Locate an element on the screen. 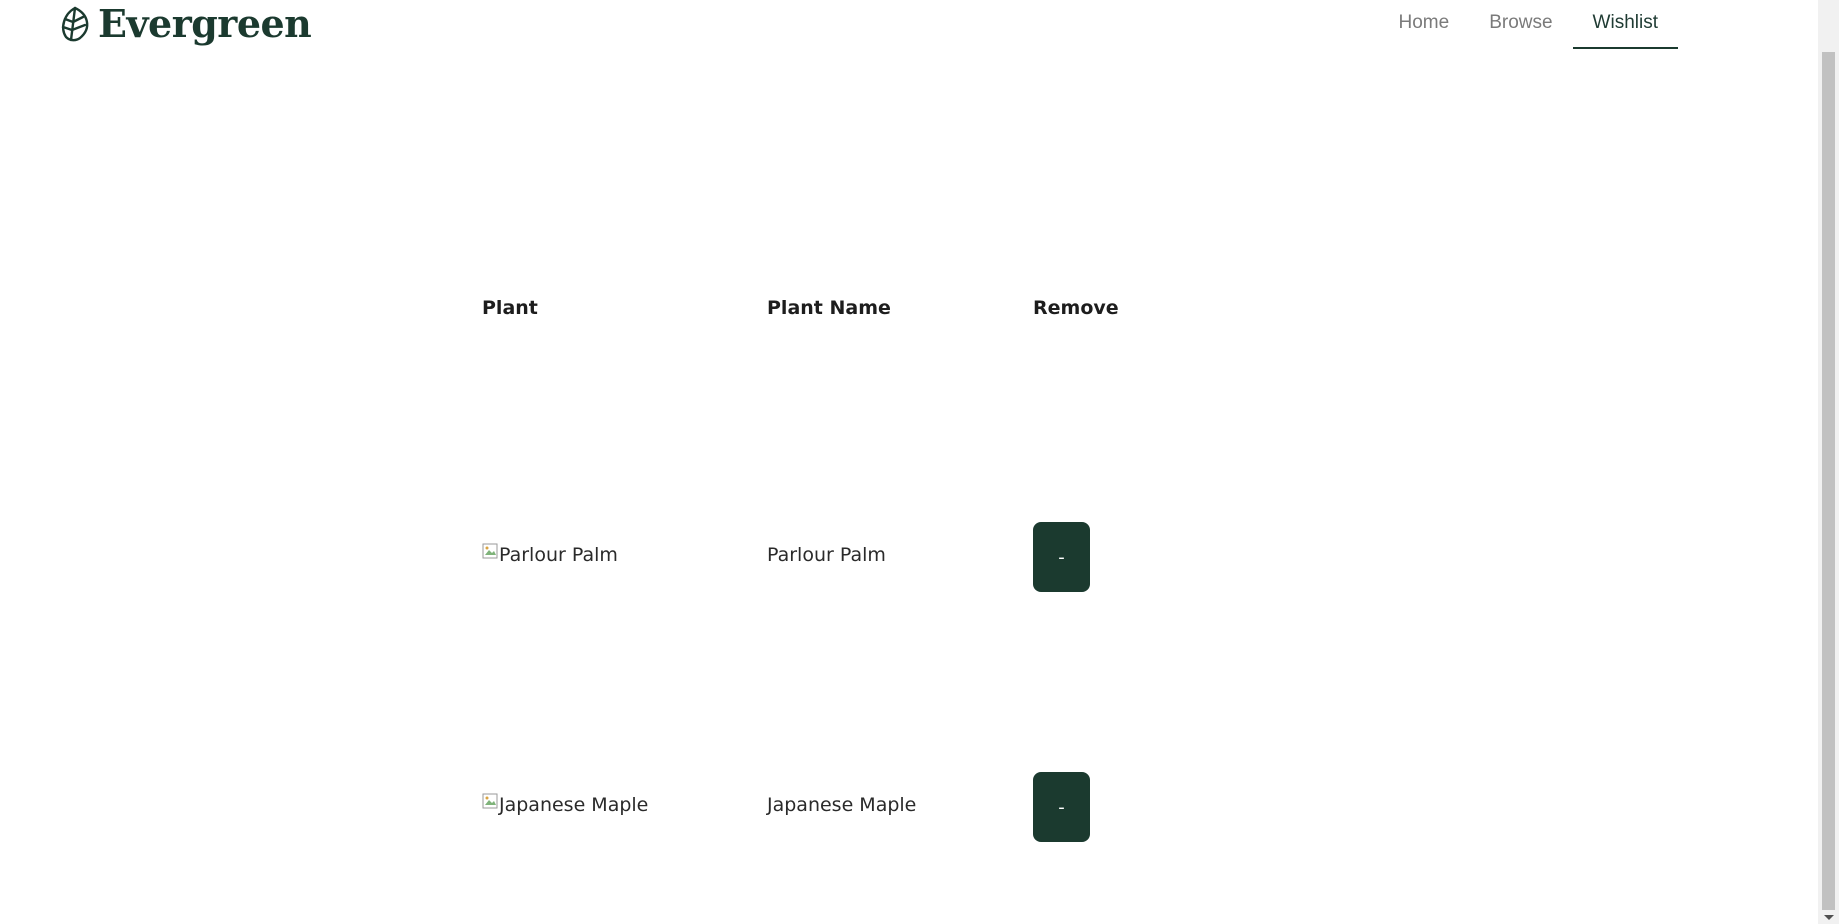 The height and width of the screenshot is (924, 1839). brand-name: Evergreen is located at coordinates (205, 23).